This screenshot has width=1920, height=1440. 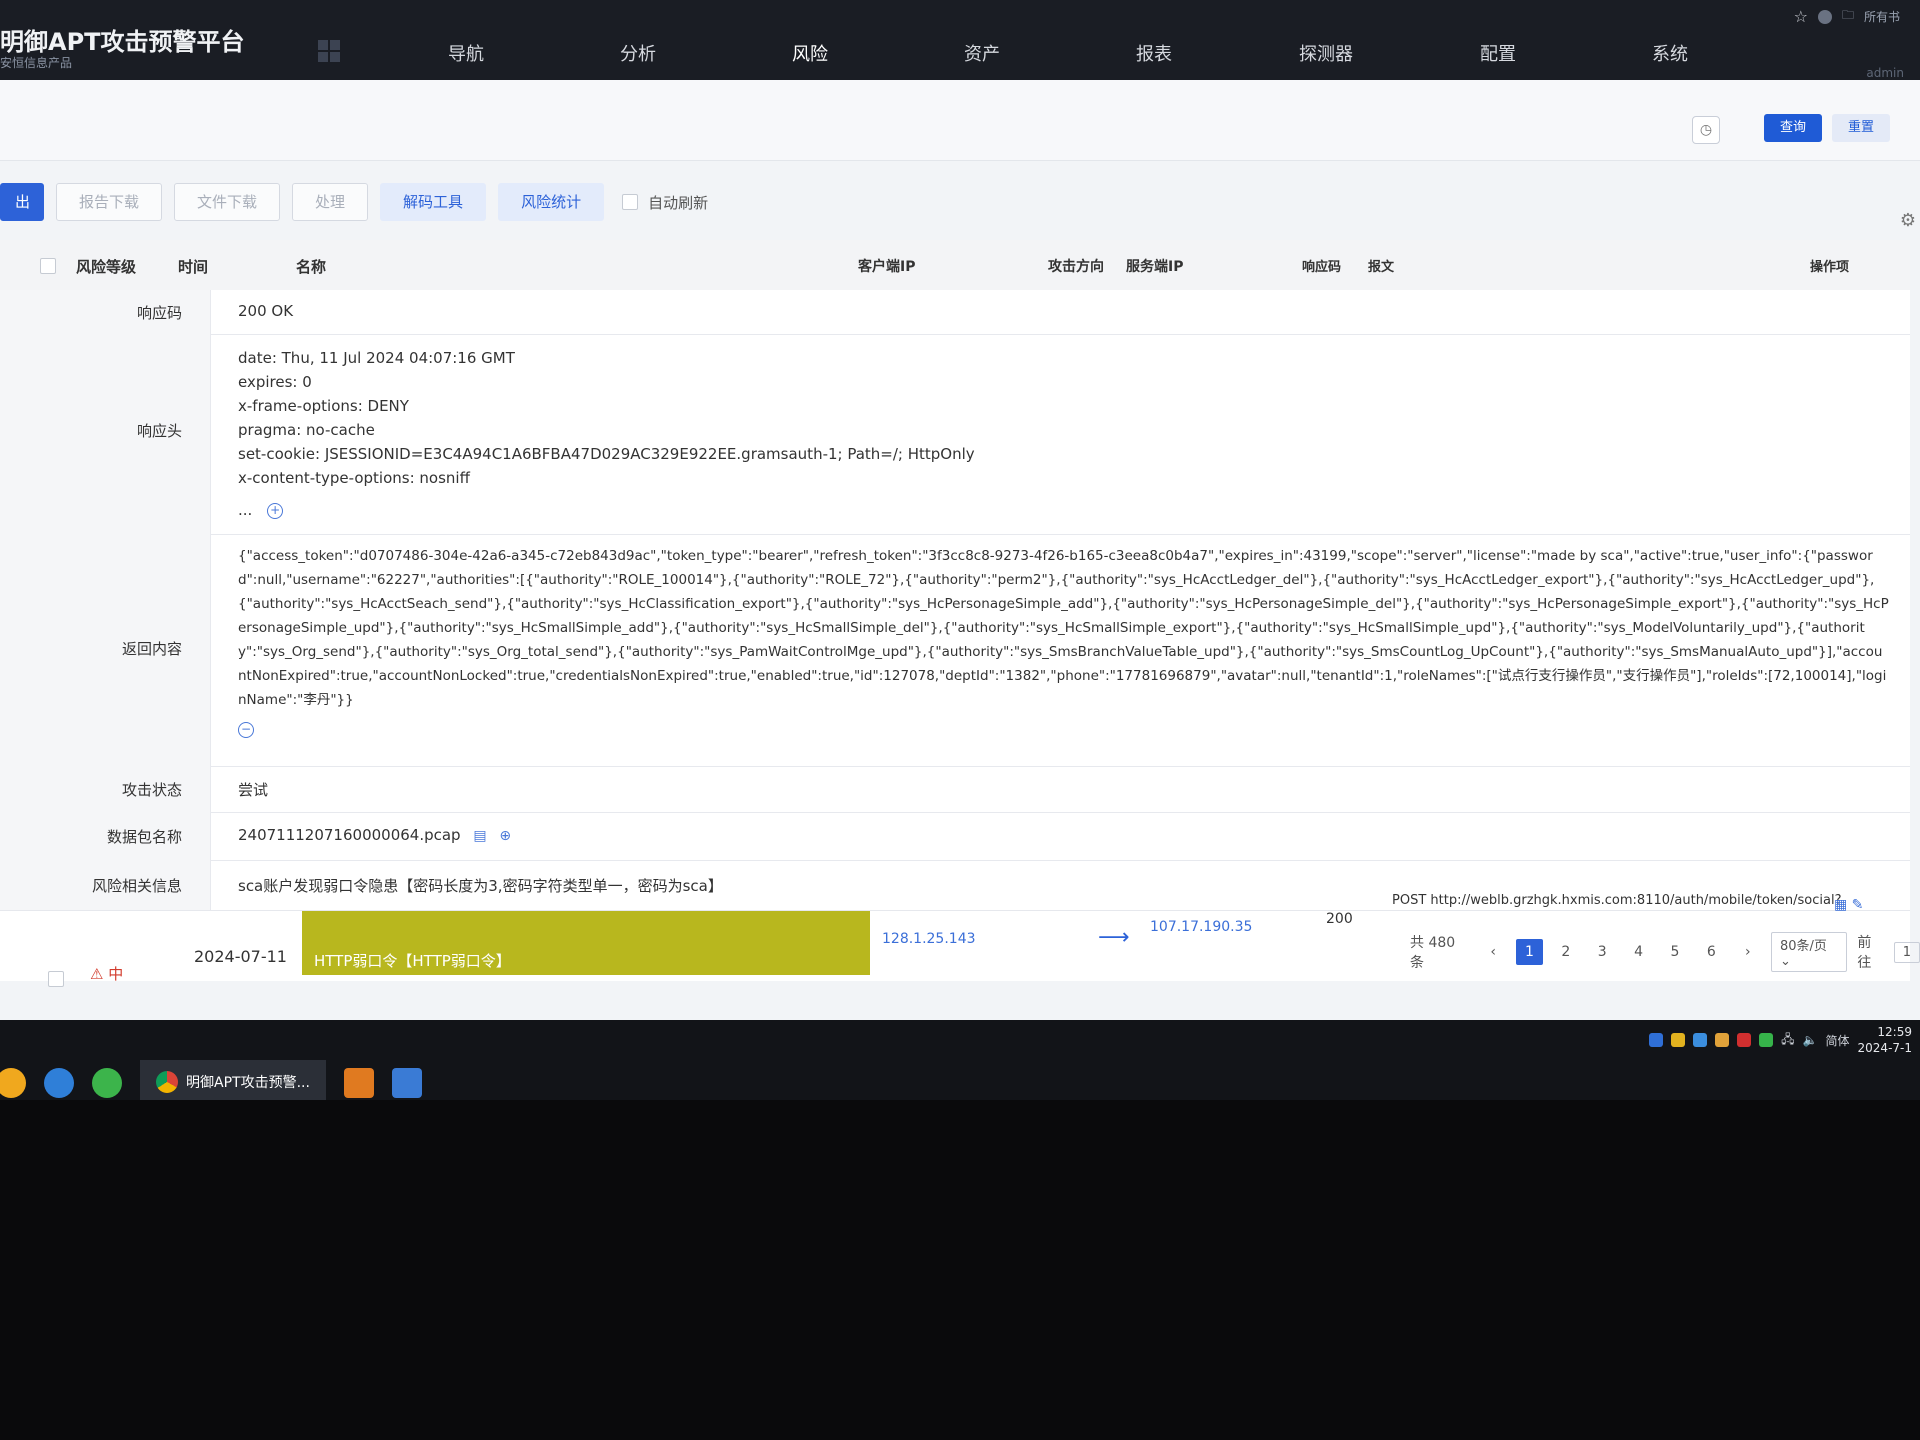 I want to click on app-icon, so click(x=358, y=1083).